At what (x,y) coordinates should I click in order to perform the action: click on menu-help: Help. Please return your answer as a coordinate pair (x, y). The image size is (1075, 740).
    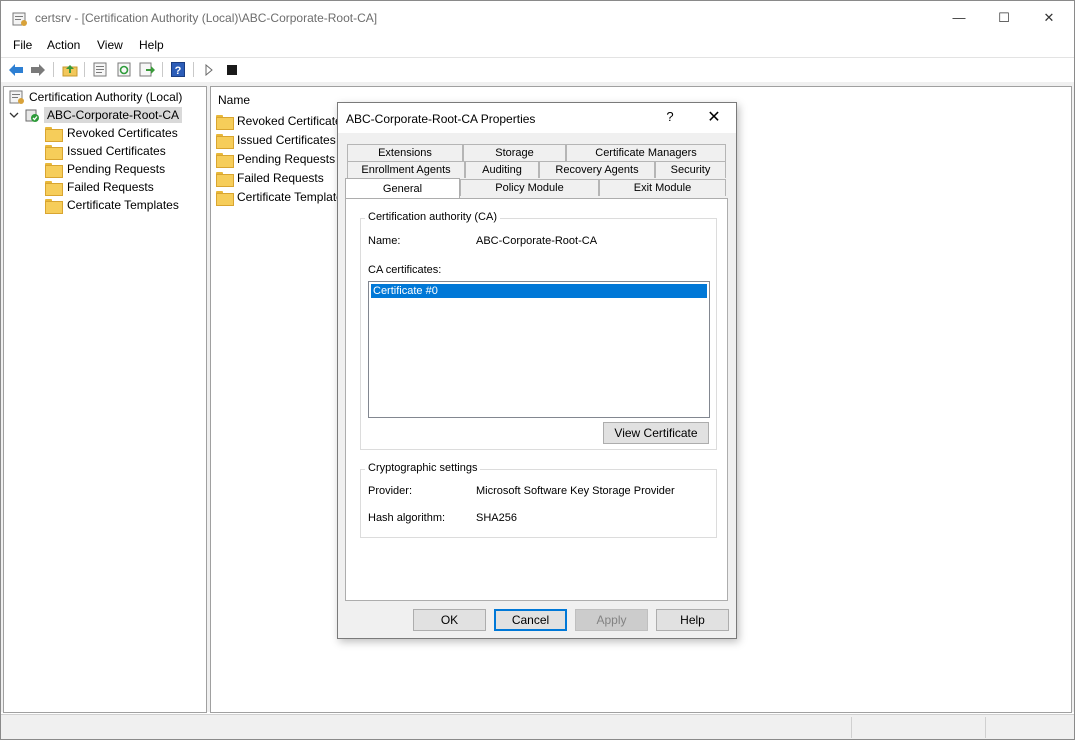
    Looking at the image, I should click on (151, 45).